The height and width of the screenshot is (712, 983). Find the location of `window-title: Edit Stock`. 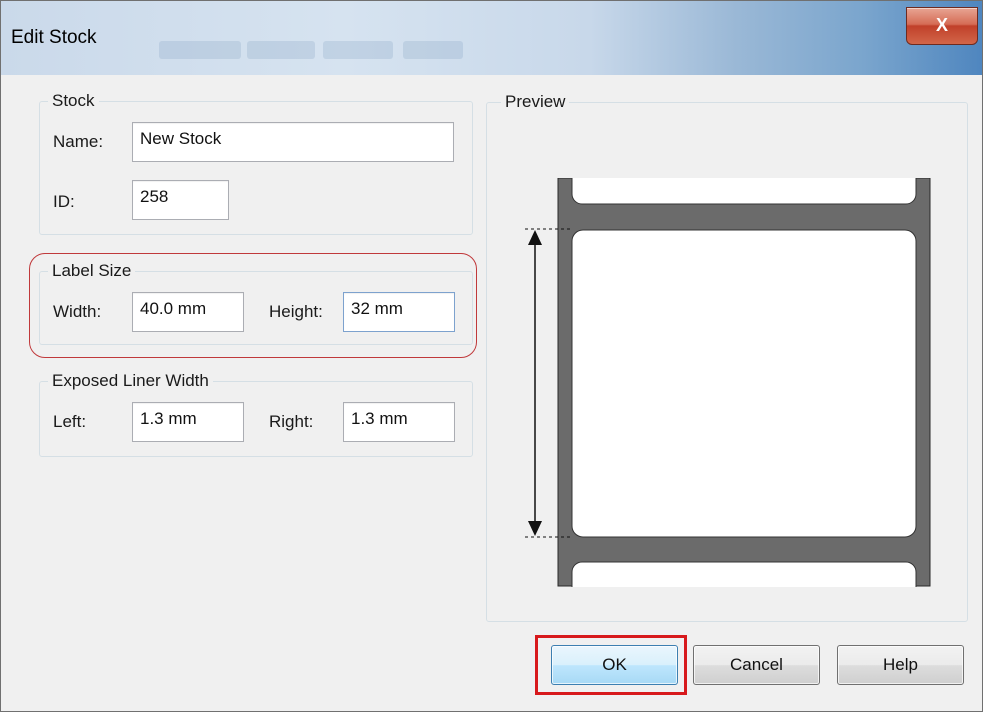

window-title: Edit Stock is located at coordinates (54, 37).